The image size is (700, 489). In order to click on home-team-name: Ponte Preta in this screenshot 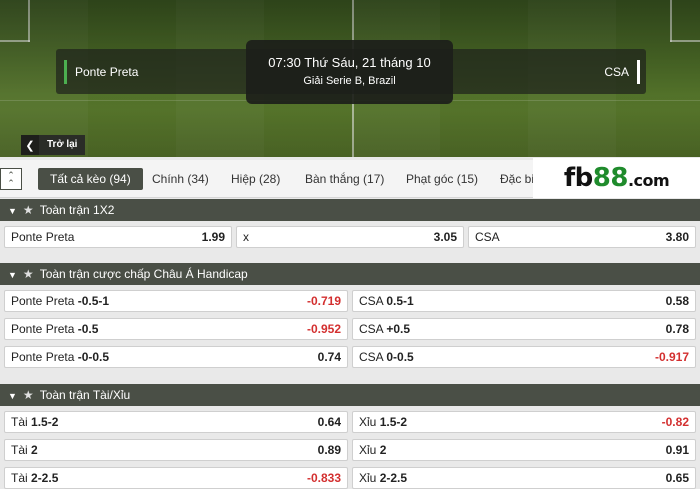, I will do `click(101, 72)`.